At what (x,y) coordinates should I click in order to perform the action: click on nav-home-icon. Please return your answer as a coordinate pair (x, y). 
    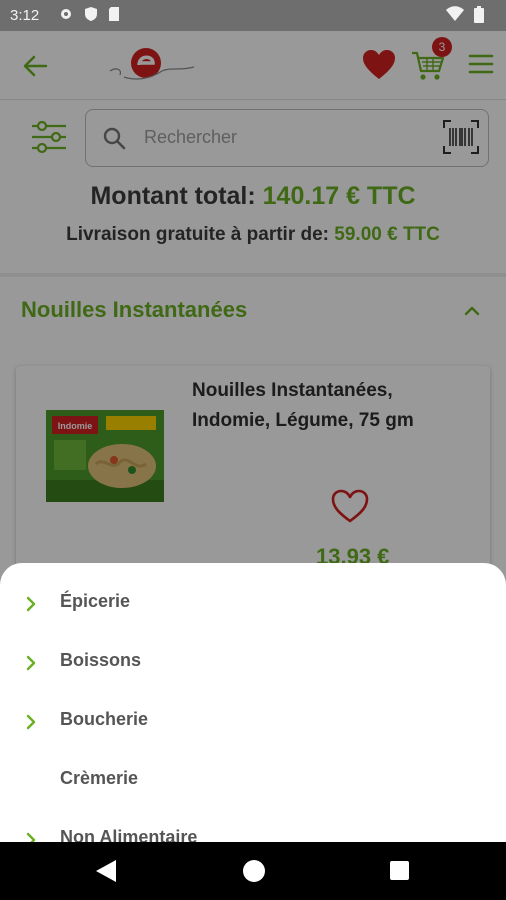
    Looking at the image, I should click on (254, 871).